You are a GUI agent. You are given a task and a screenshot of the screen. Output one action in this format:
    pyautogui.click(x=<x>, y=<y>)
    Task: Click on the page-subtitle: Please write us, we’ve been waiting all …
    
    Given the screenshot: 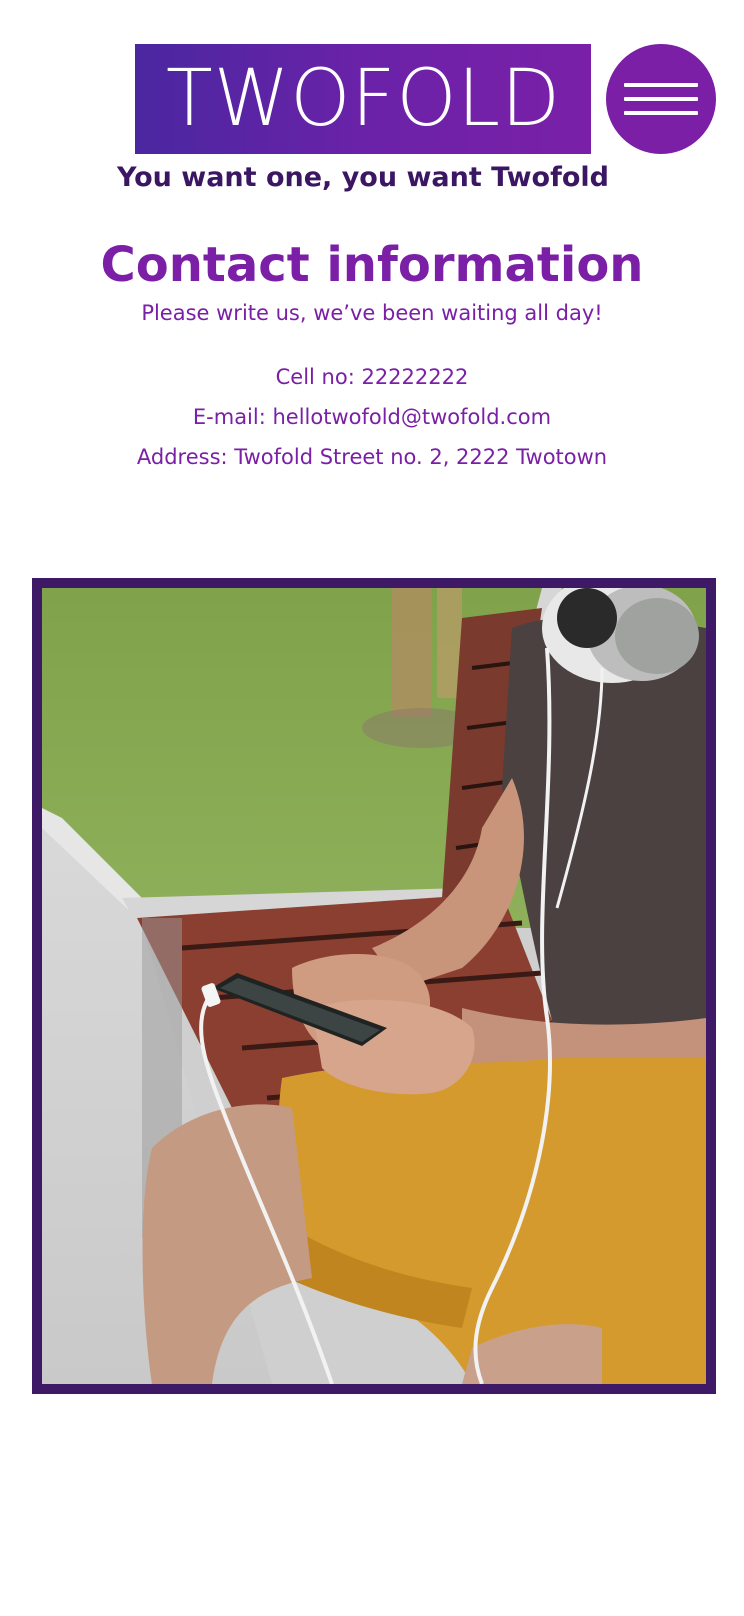 What is the action you would take?
    pyautogui.click(x=372, y=313)
    